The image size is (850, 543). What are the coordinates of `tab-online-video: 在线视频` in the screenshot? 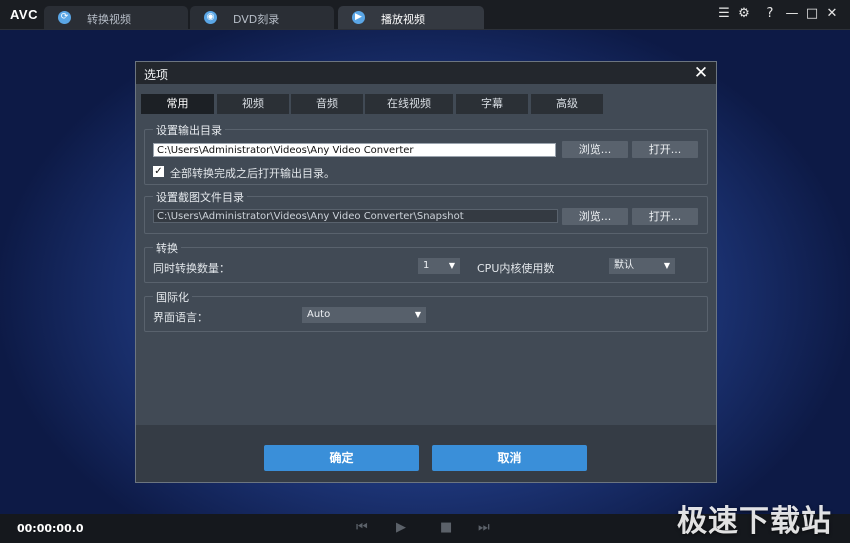 It's located at (409, 104).